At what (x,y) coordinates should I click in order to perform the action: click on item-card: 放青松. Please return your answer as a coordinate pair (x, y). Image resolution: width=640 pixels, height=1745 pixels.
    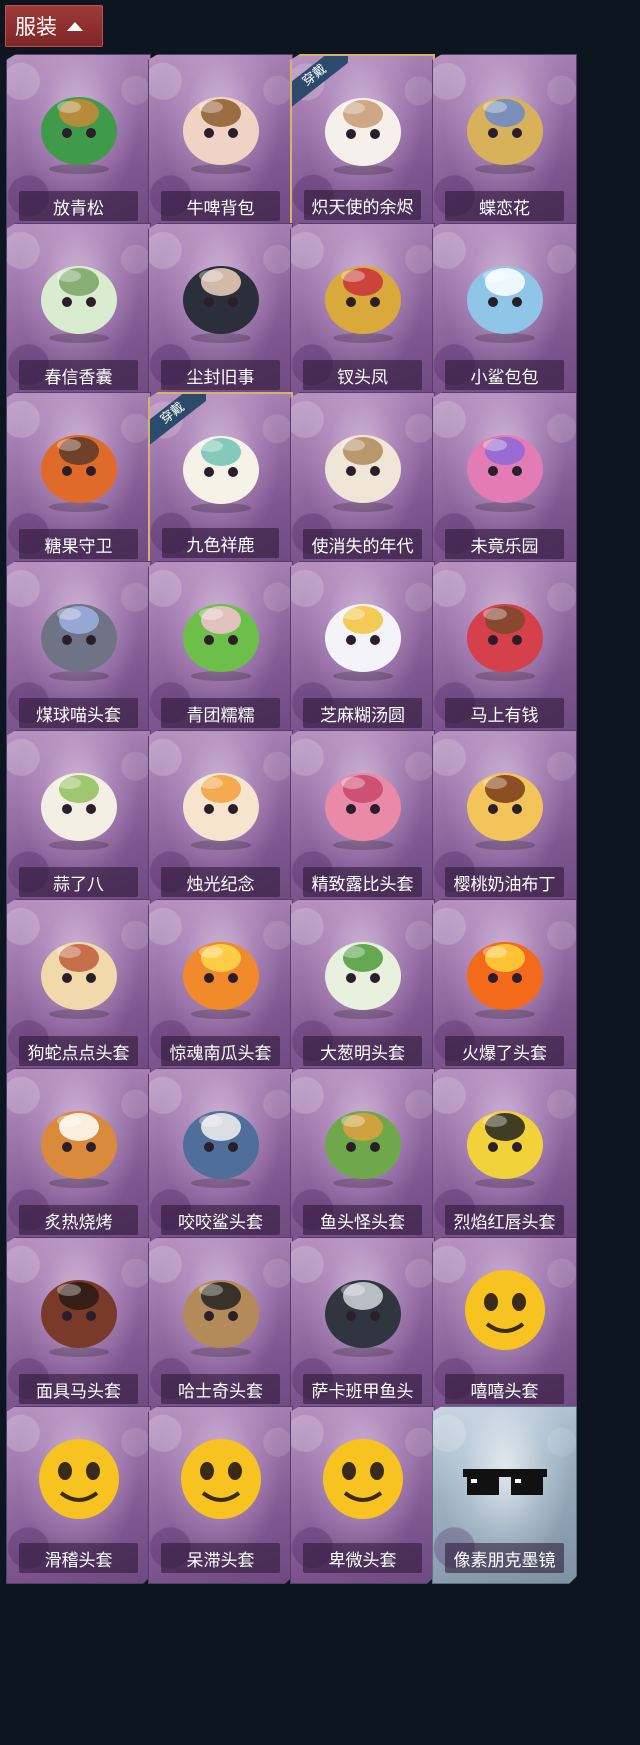
    Looking at the image, I should click on (78, 143).